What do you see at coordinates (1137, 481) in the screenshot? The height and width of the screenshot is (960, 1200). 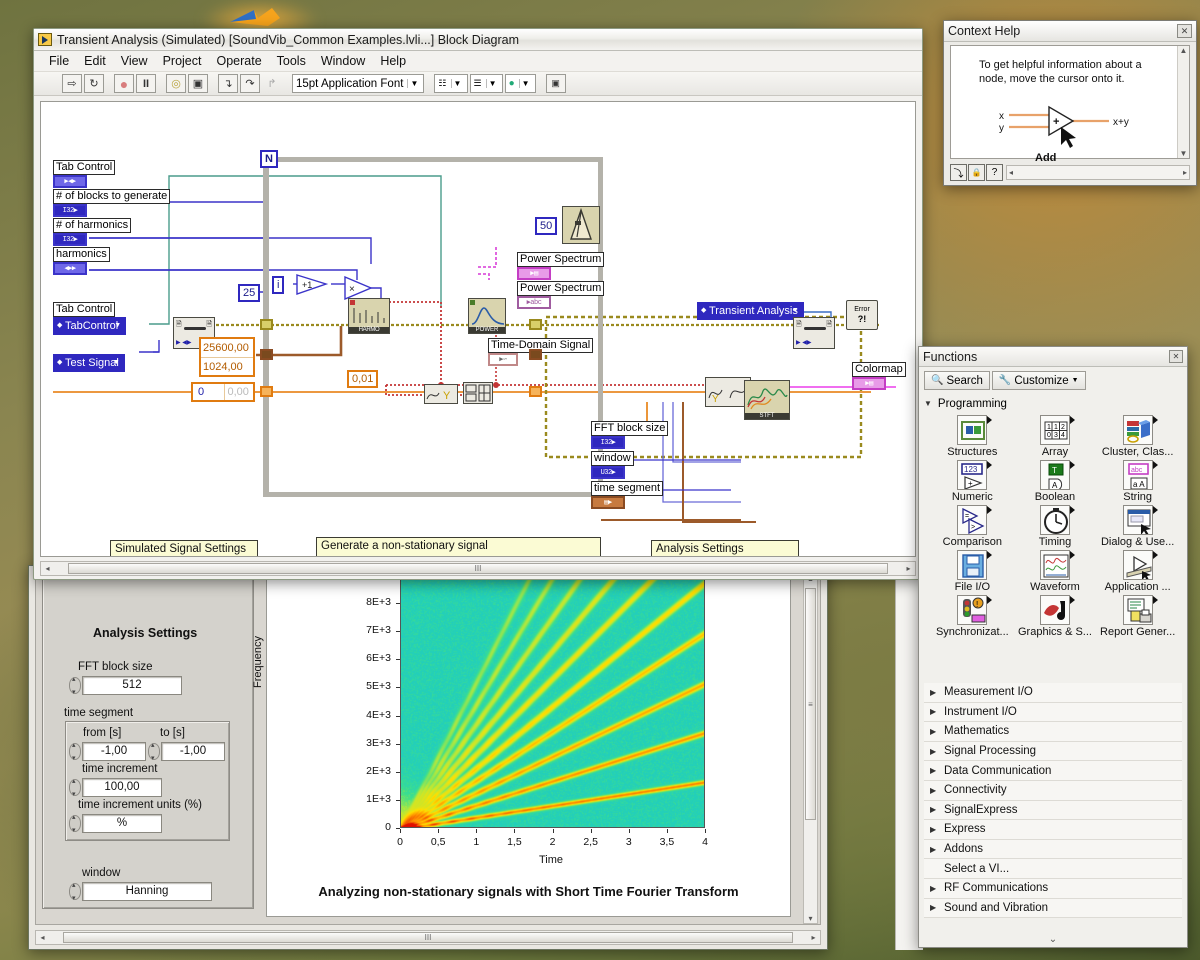 I see `palette-item-string: abc a A String` at bounding box center [1137, 481].